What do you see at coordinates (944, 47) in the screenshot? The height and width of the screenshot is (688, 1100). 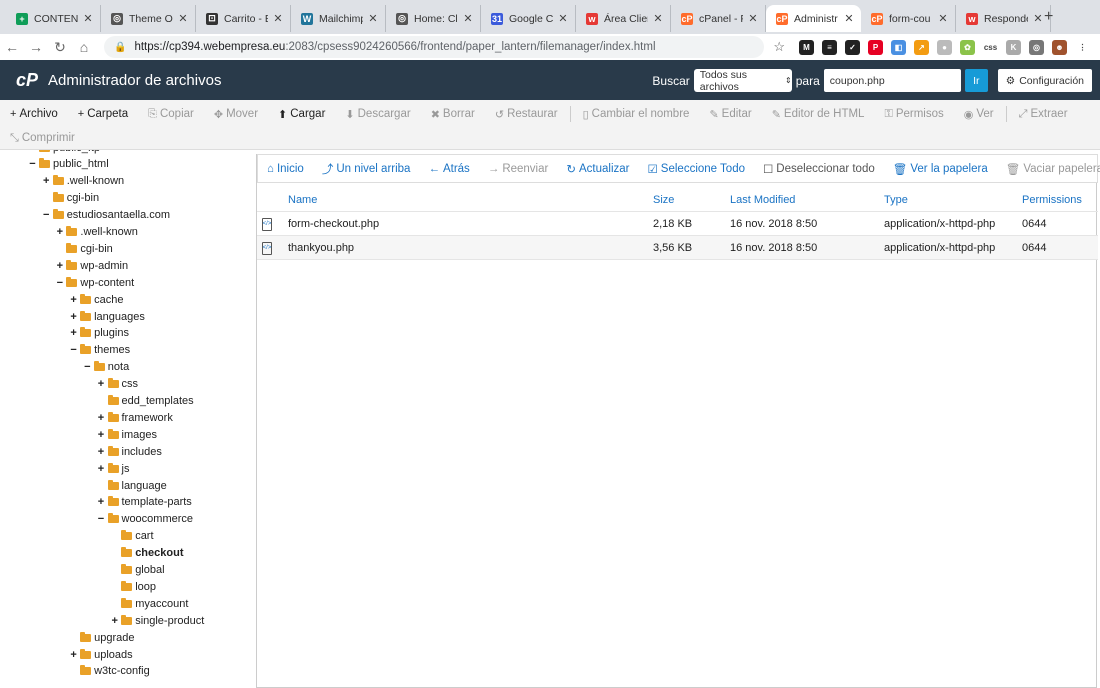 I see `extension-icon: ●` at bounding box center [944, 47].